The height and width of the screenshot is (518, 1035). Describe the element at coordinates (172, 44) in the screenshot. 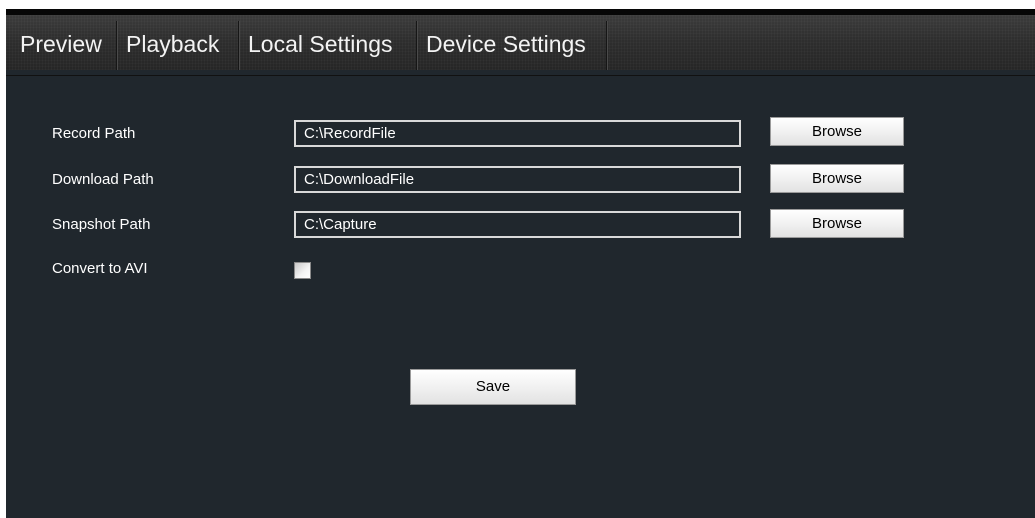

I see `tab-playback: Playback` at that location.